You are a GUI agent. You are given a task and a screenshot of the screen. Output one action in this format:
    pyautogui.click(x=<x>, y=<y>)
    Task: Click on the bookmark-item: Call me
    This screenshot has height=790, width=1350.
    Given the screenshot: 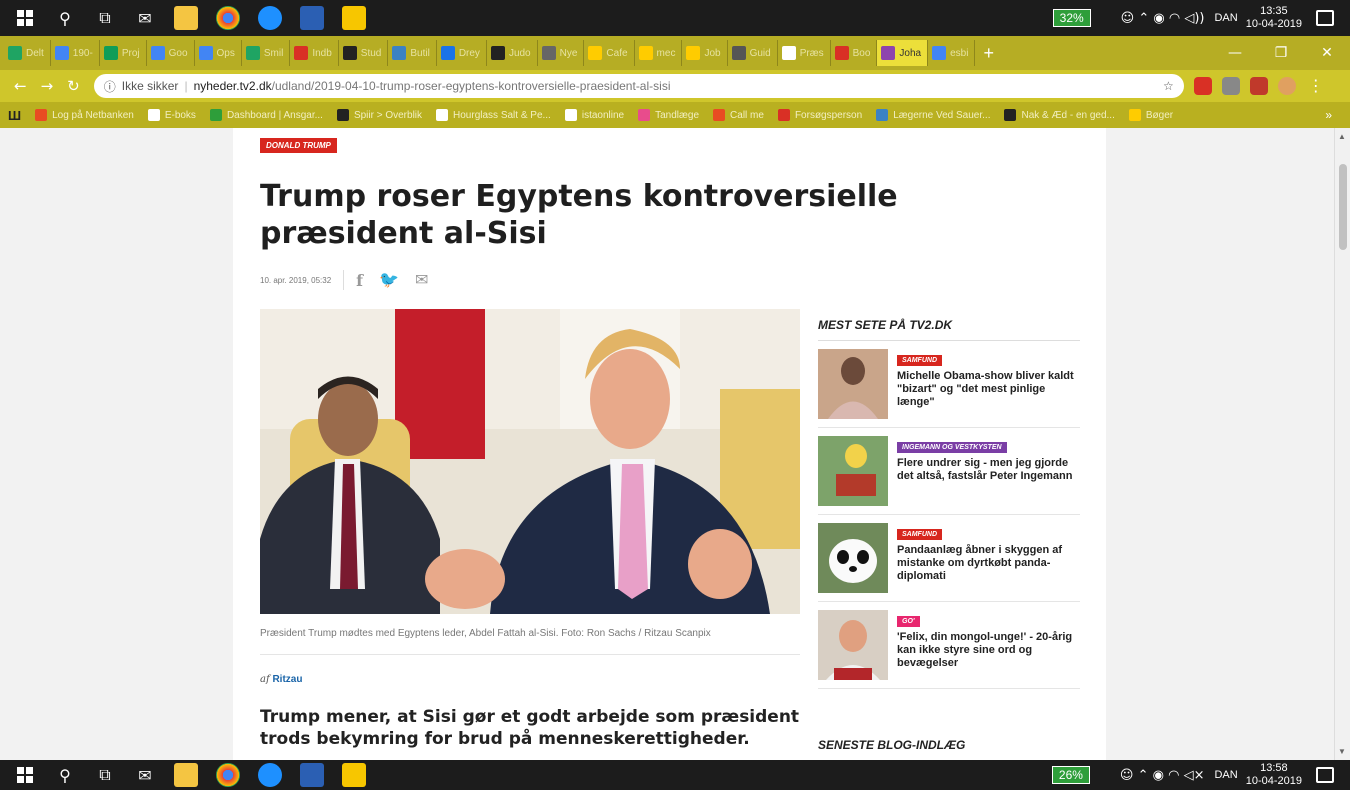 What is the action you would take?
    pyautogui.click(x=738, y=115)
    